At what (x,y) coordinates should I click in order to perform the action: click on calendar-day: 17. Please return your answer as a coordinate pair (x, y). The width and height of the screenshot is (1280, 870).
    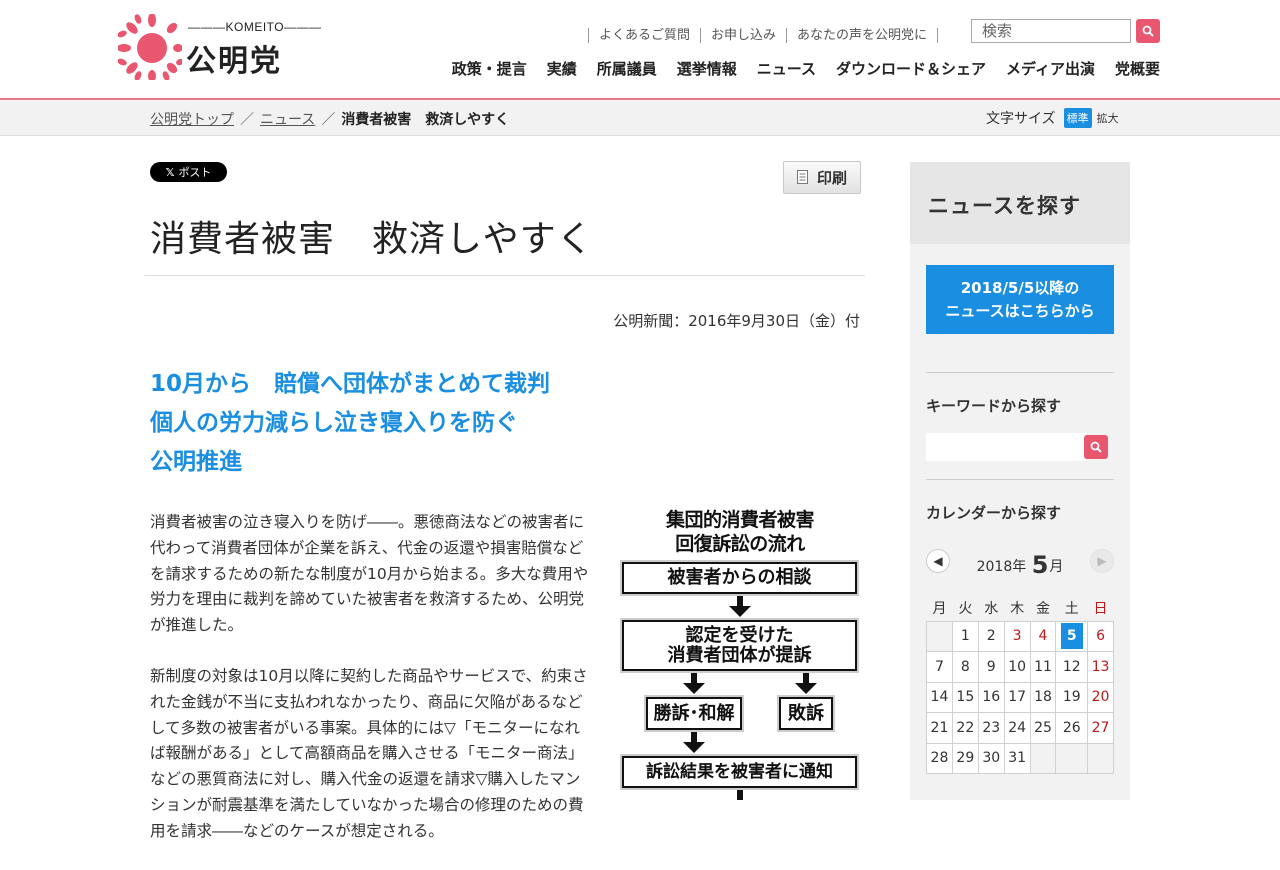
    Looking at the image, I should click on (1017, 697).